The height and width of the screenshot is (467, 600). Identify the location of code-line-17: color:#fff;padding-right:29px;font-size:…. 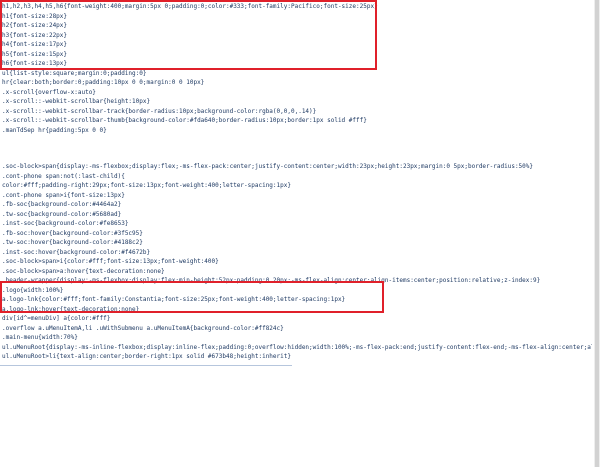
(146, 185).